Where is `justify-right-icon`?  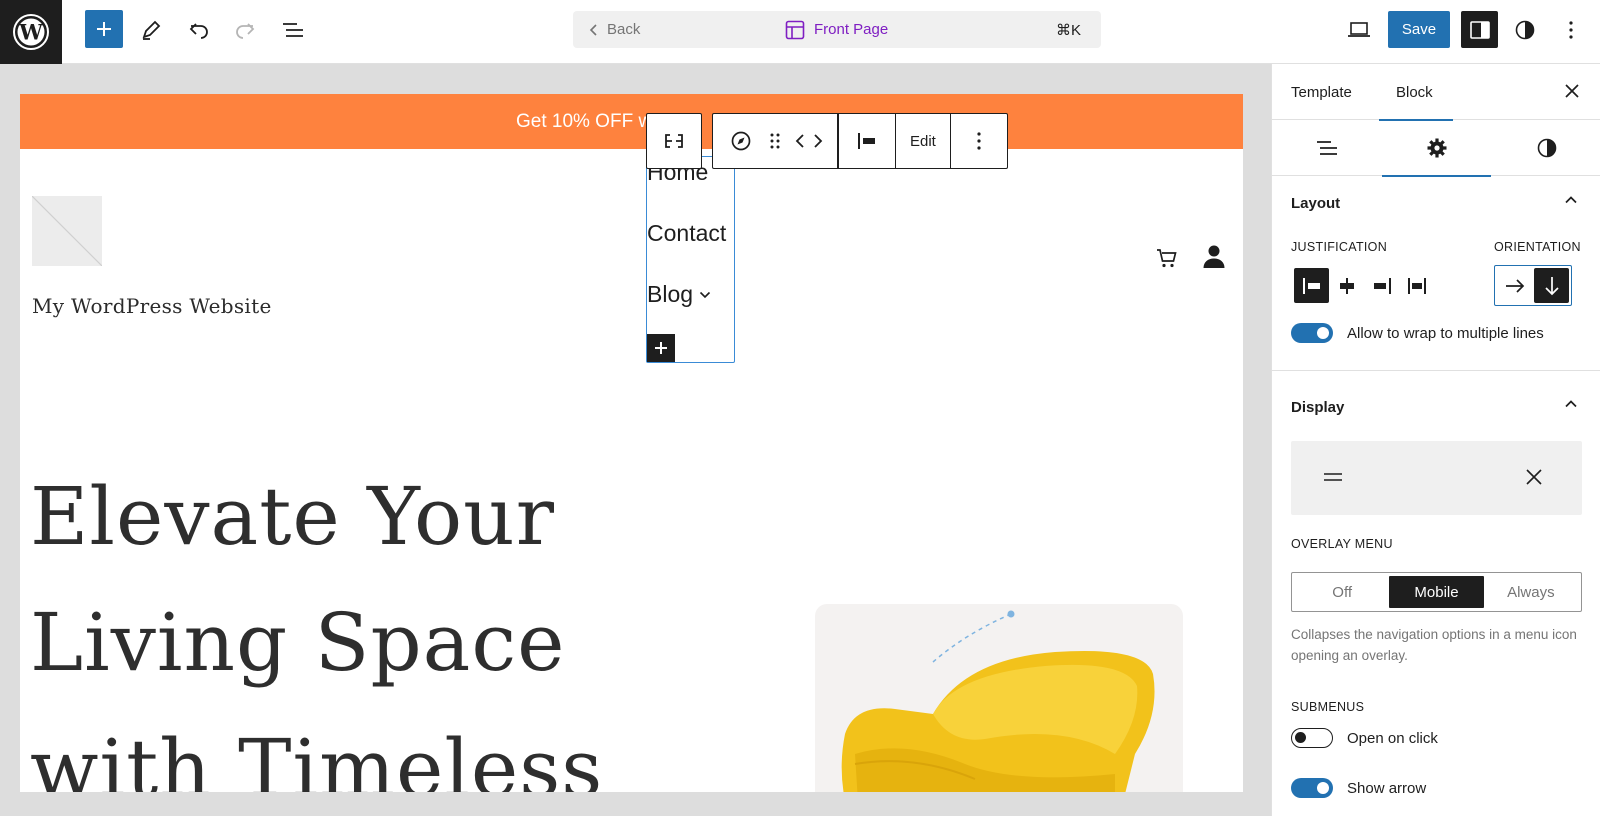
justify-right-icon is located at coordinates (1382, 285).